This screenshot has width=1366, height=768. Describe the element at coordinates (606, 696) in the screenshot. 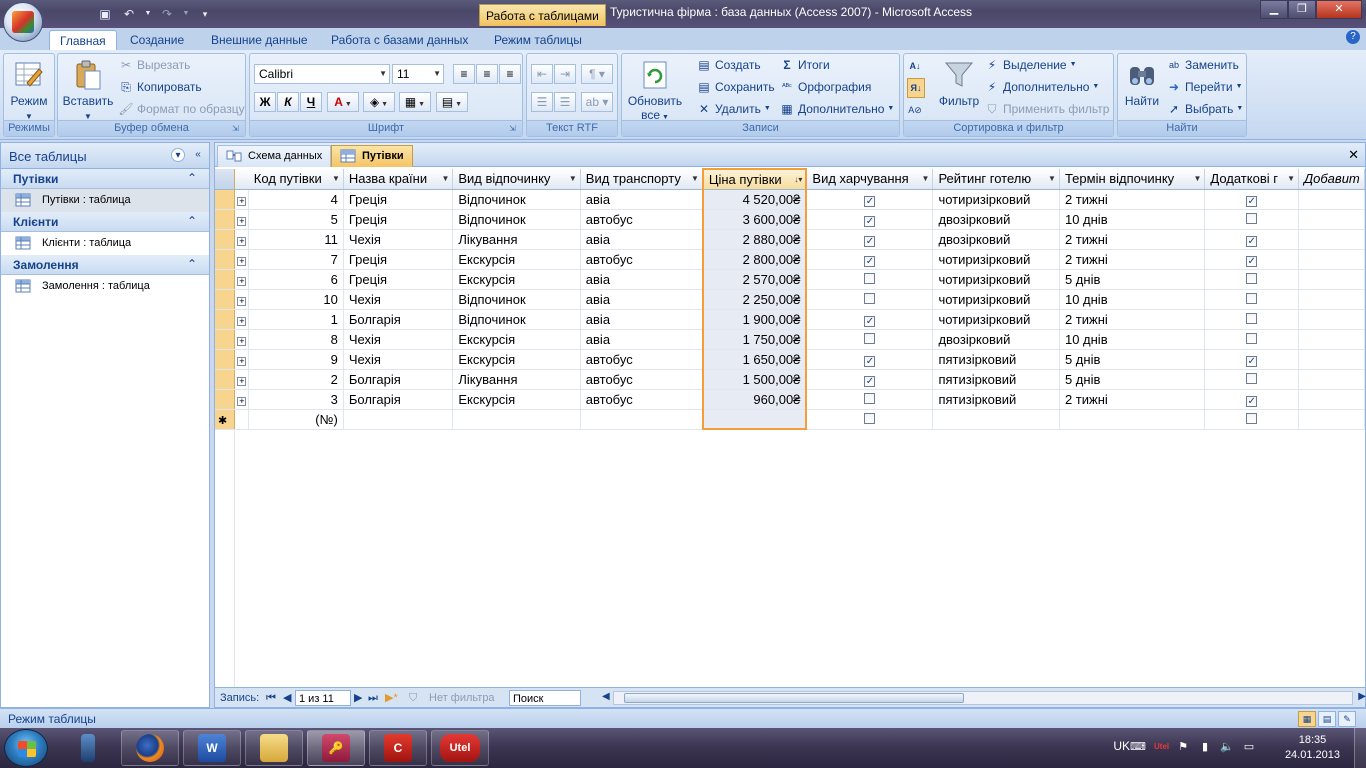

I see `scroll-left-icon: ◀` at that location.